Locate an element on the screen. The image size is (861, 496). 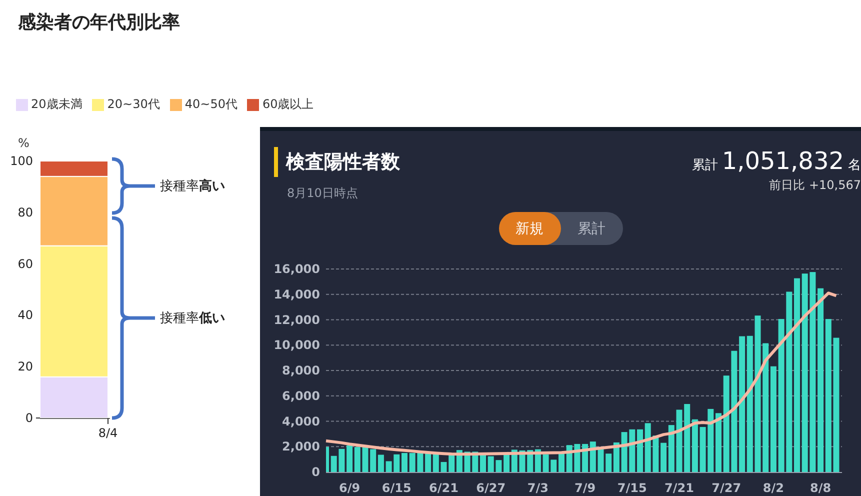
timestamp: 8月10日時点 is located at coordinates (323, 193).